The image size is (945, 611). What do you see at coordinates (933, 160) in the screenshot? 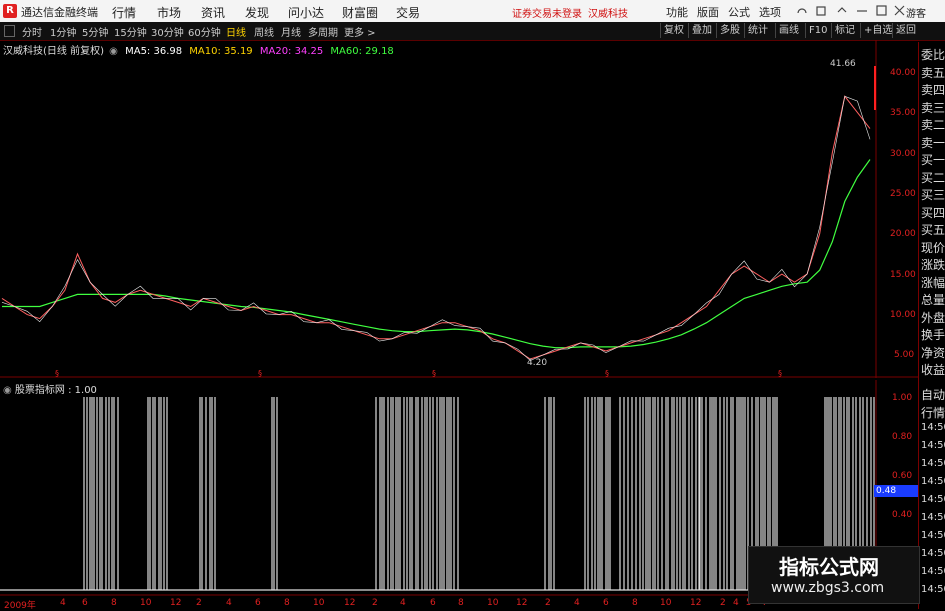
I see `side-label: 买一` at bounding box center [933, 160].